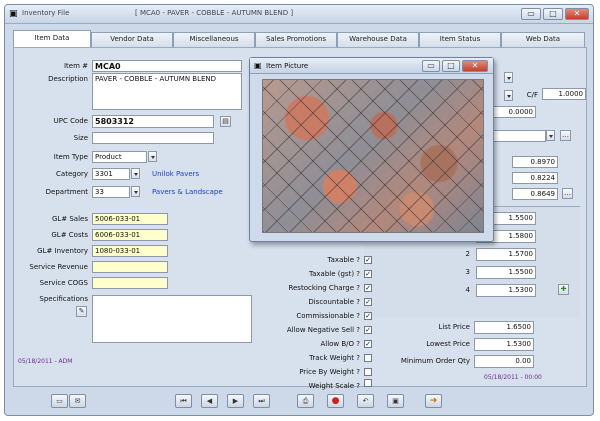 The width and height of the screenshot is (600, 421). What do you see at coordinates (130, 219) in the screenshot?
I see `gl-sales-field: 5006-033-01` at bounding box center [130, 219].